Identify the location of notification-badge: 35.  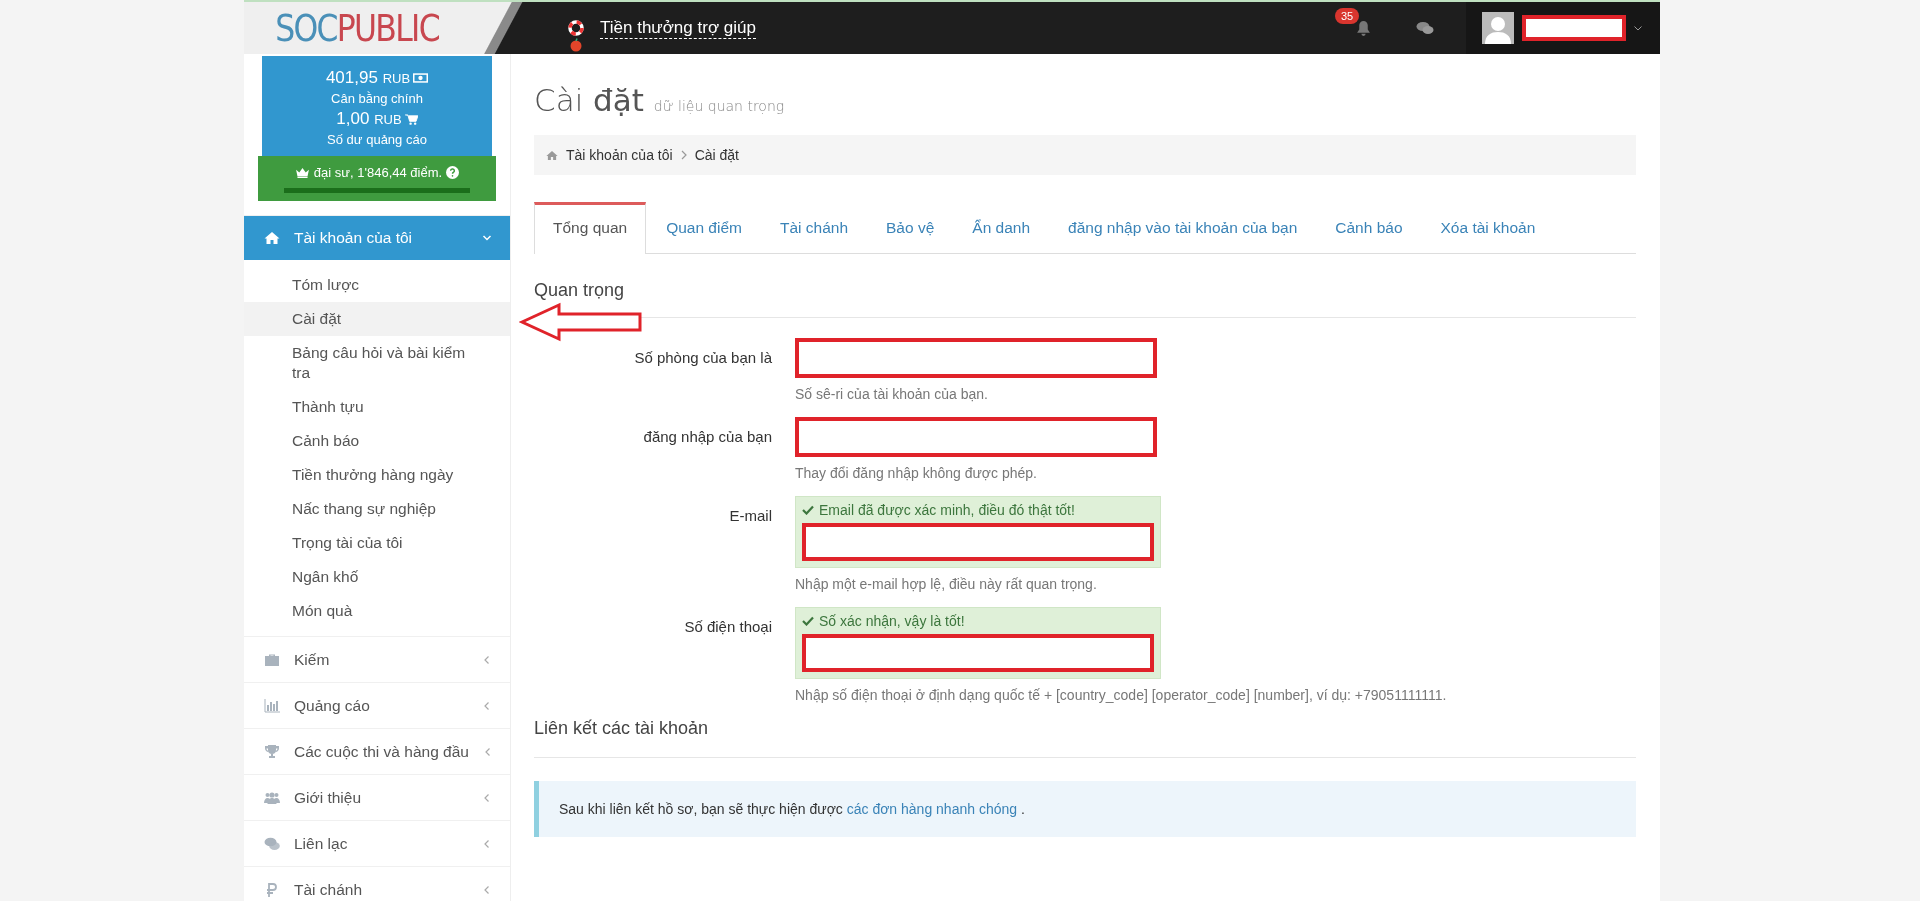
(1347, 15).